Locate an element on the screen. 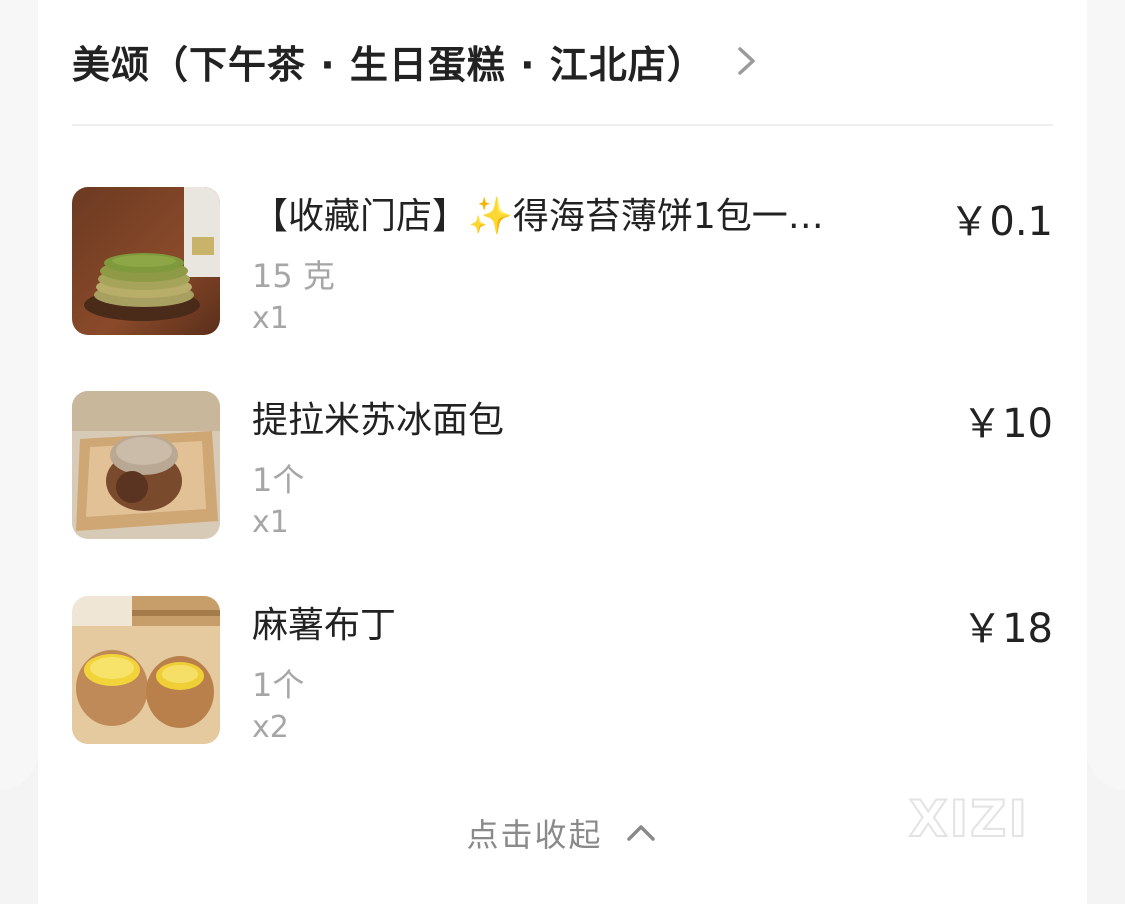  page-background-right is located at coordinates (1106, 395).